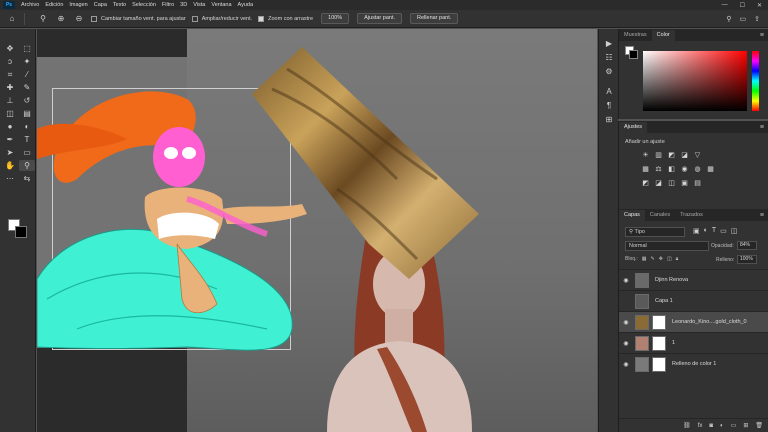 This screenshot has width=768, height=432. Describe the element at coordinates (10, 126) in the screenshot. I see `blur-tool-icon: ●` at that location.